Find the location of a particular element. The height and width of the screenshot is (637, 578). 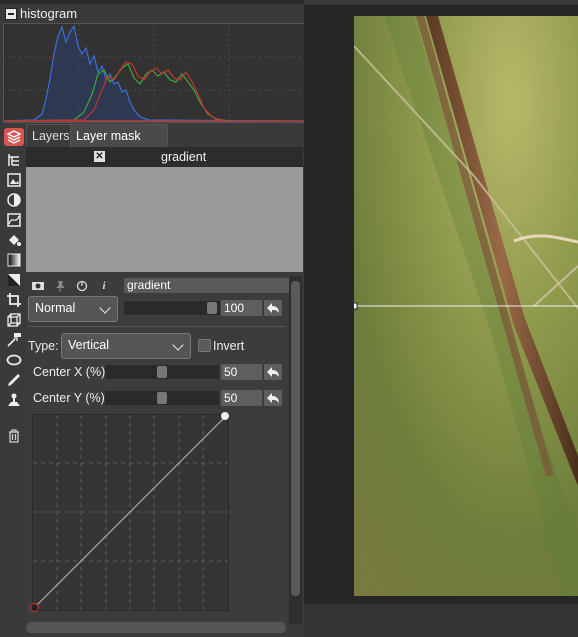

blend-mode-select: Normal is located at coordinates (73, 309).